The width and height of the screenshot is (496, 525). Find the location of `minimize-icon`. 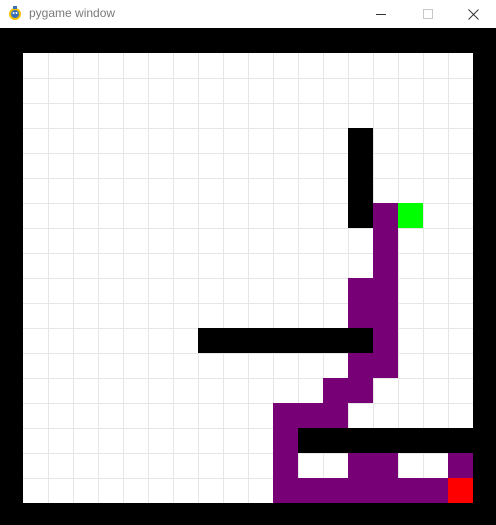

minimize-icon is located at coordinates (381, 14).